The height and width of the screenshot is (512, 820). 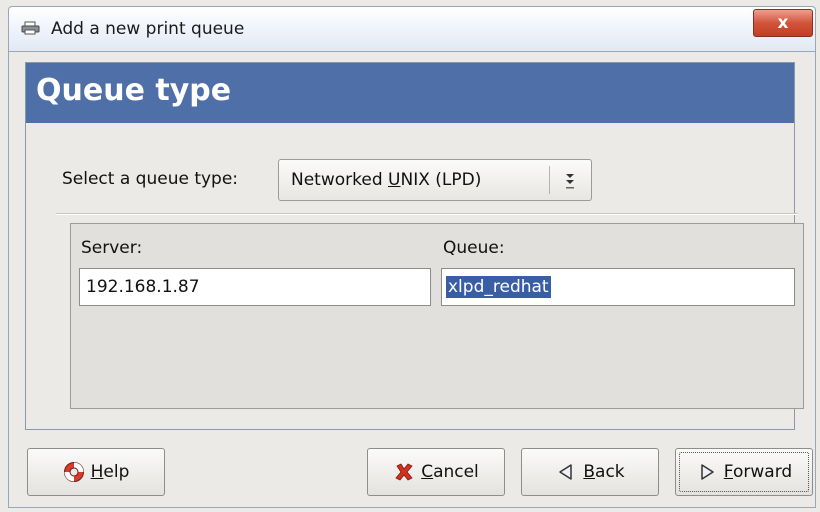 What do you see at coordinates (412, 29) in the screenshot?
I see `window-titlebar: Add a new print queue x` at bounding box center [412, 29].